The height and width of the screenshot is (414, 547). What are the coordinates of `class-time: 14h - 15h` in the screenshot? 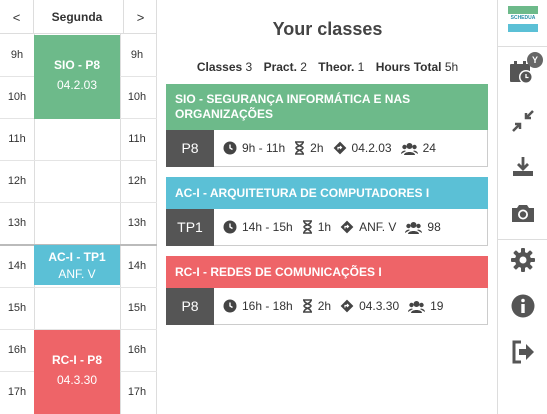 It's located at (258, 227).